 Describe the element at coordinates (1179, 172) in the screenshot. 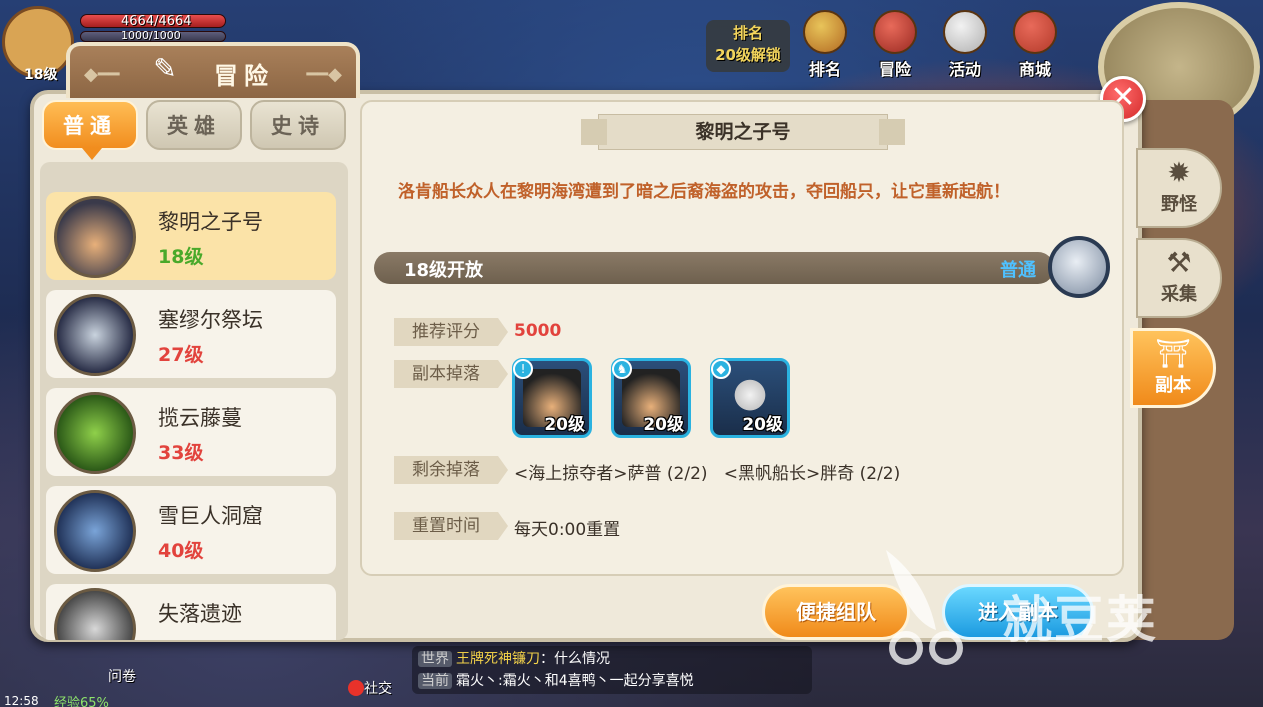

I see `monster-icon: ✹` at that location.